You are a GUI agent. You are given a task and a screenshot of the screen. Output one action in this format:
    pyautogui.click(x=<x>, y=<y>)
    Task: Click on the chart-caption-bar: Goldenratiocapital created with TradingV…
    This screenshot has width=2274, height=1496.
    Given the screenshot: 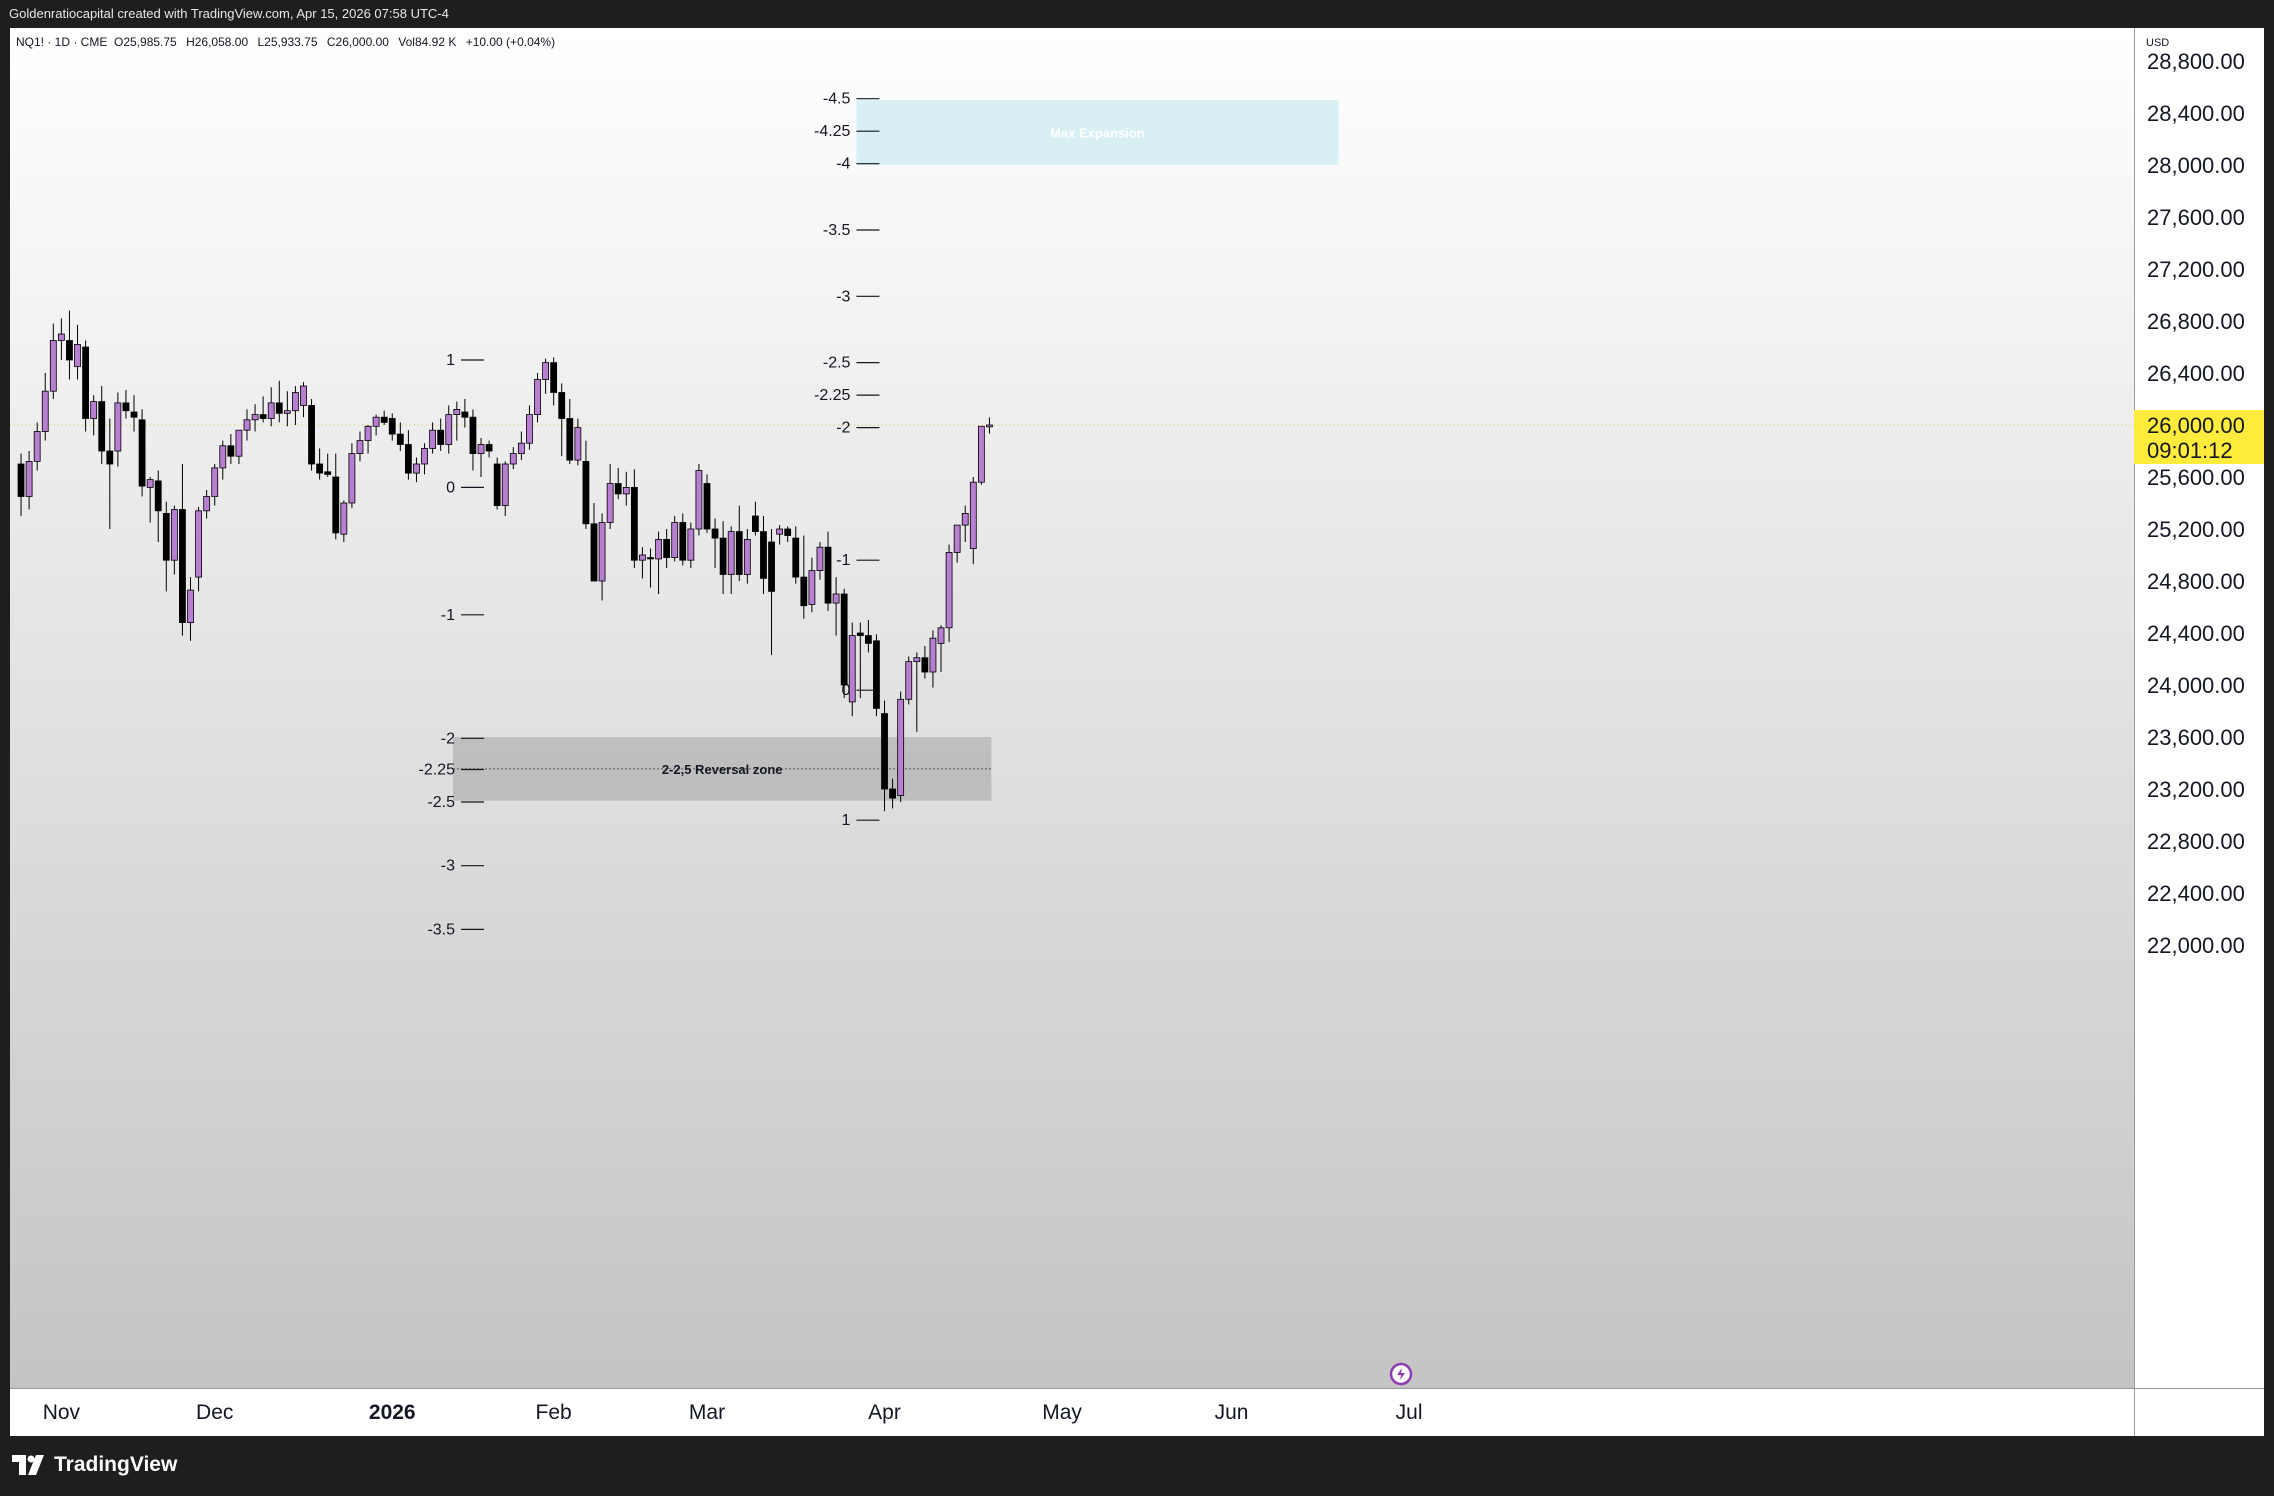 What is the action you would take?
    pyautogui.click(x=1137, y=14)
    